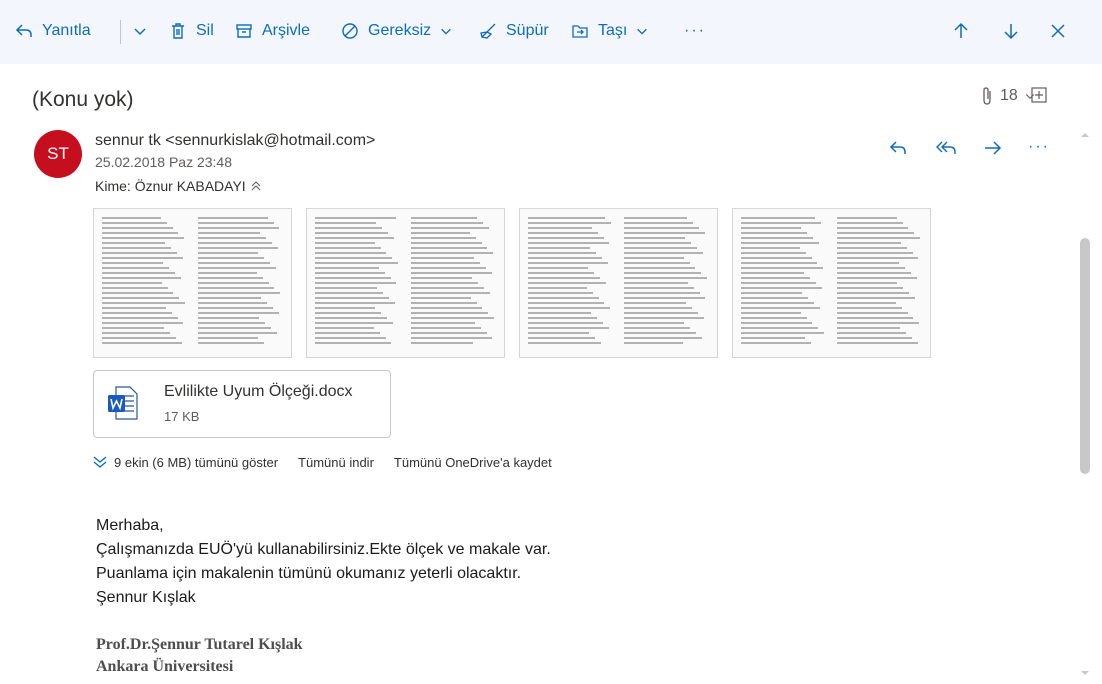 Image resolution: width=1102 pixels, height=684 pixels. Describe the element at coordinates (140, 31) in the screenshot. I see `reply-options-dropdown` at that location.